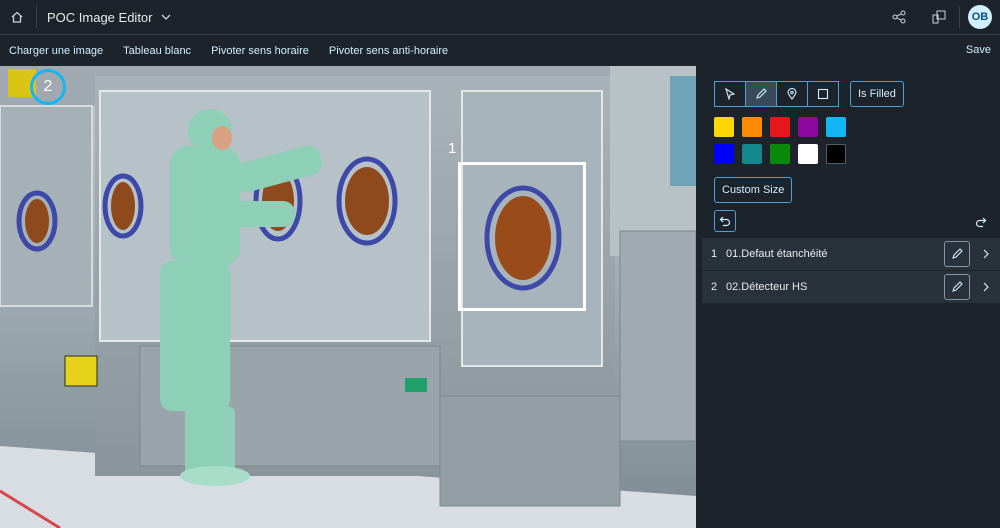 This screenshot has height=528, width=1000. Describe the element at coordinates (753, 190) in the screenshot. I see `custom-size-button: Custom Size` at that location.